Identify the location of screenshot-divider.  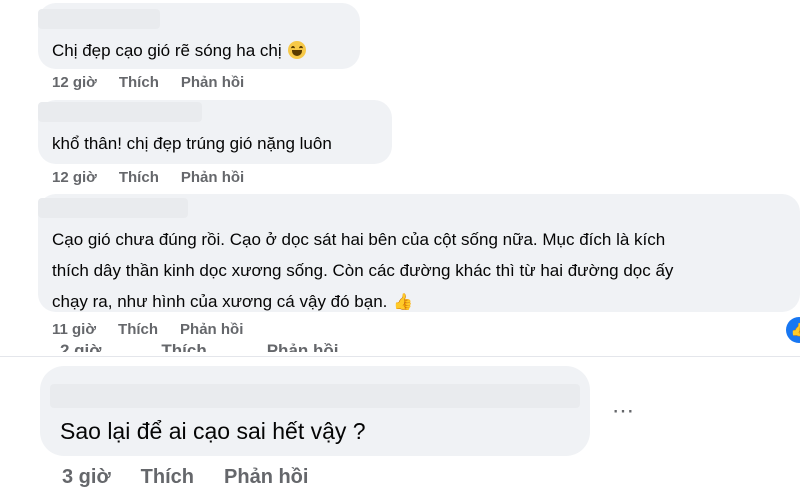
(400, 356).